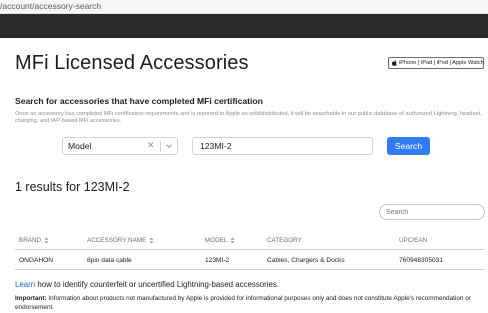  Describe the element at coordinates (216, 240) in the screenshot. I see `column-label: MODEL` at that location.